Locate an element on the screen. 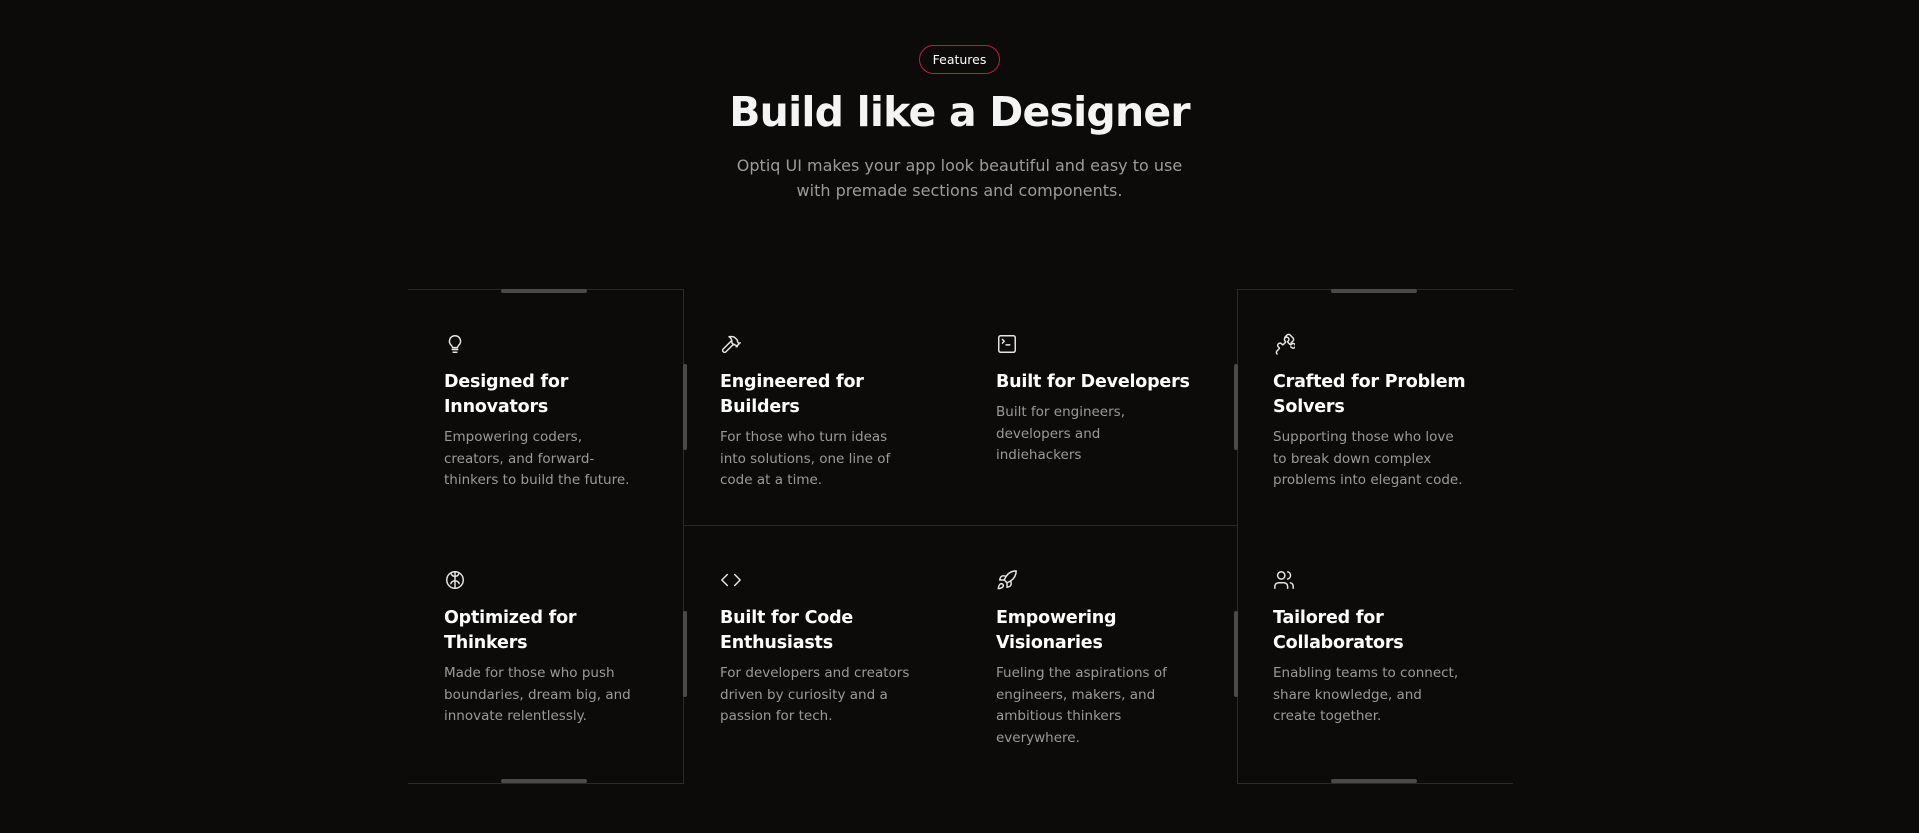 The height and width of the screenshot is (833, 1919). subtitle-line-2: with premade sections and components. is located at coordinates (959, 190).